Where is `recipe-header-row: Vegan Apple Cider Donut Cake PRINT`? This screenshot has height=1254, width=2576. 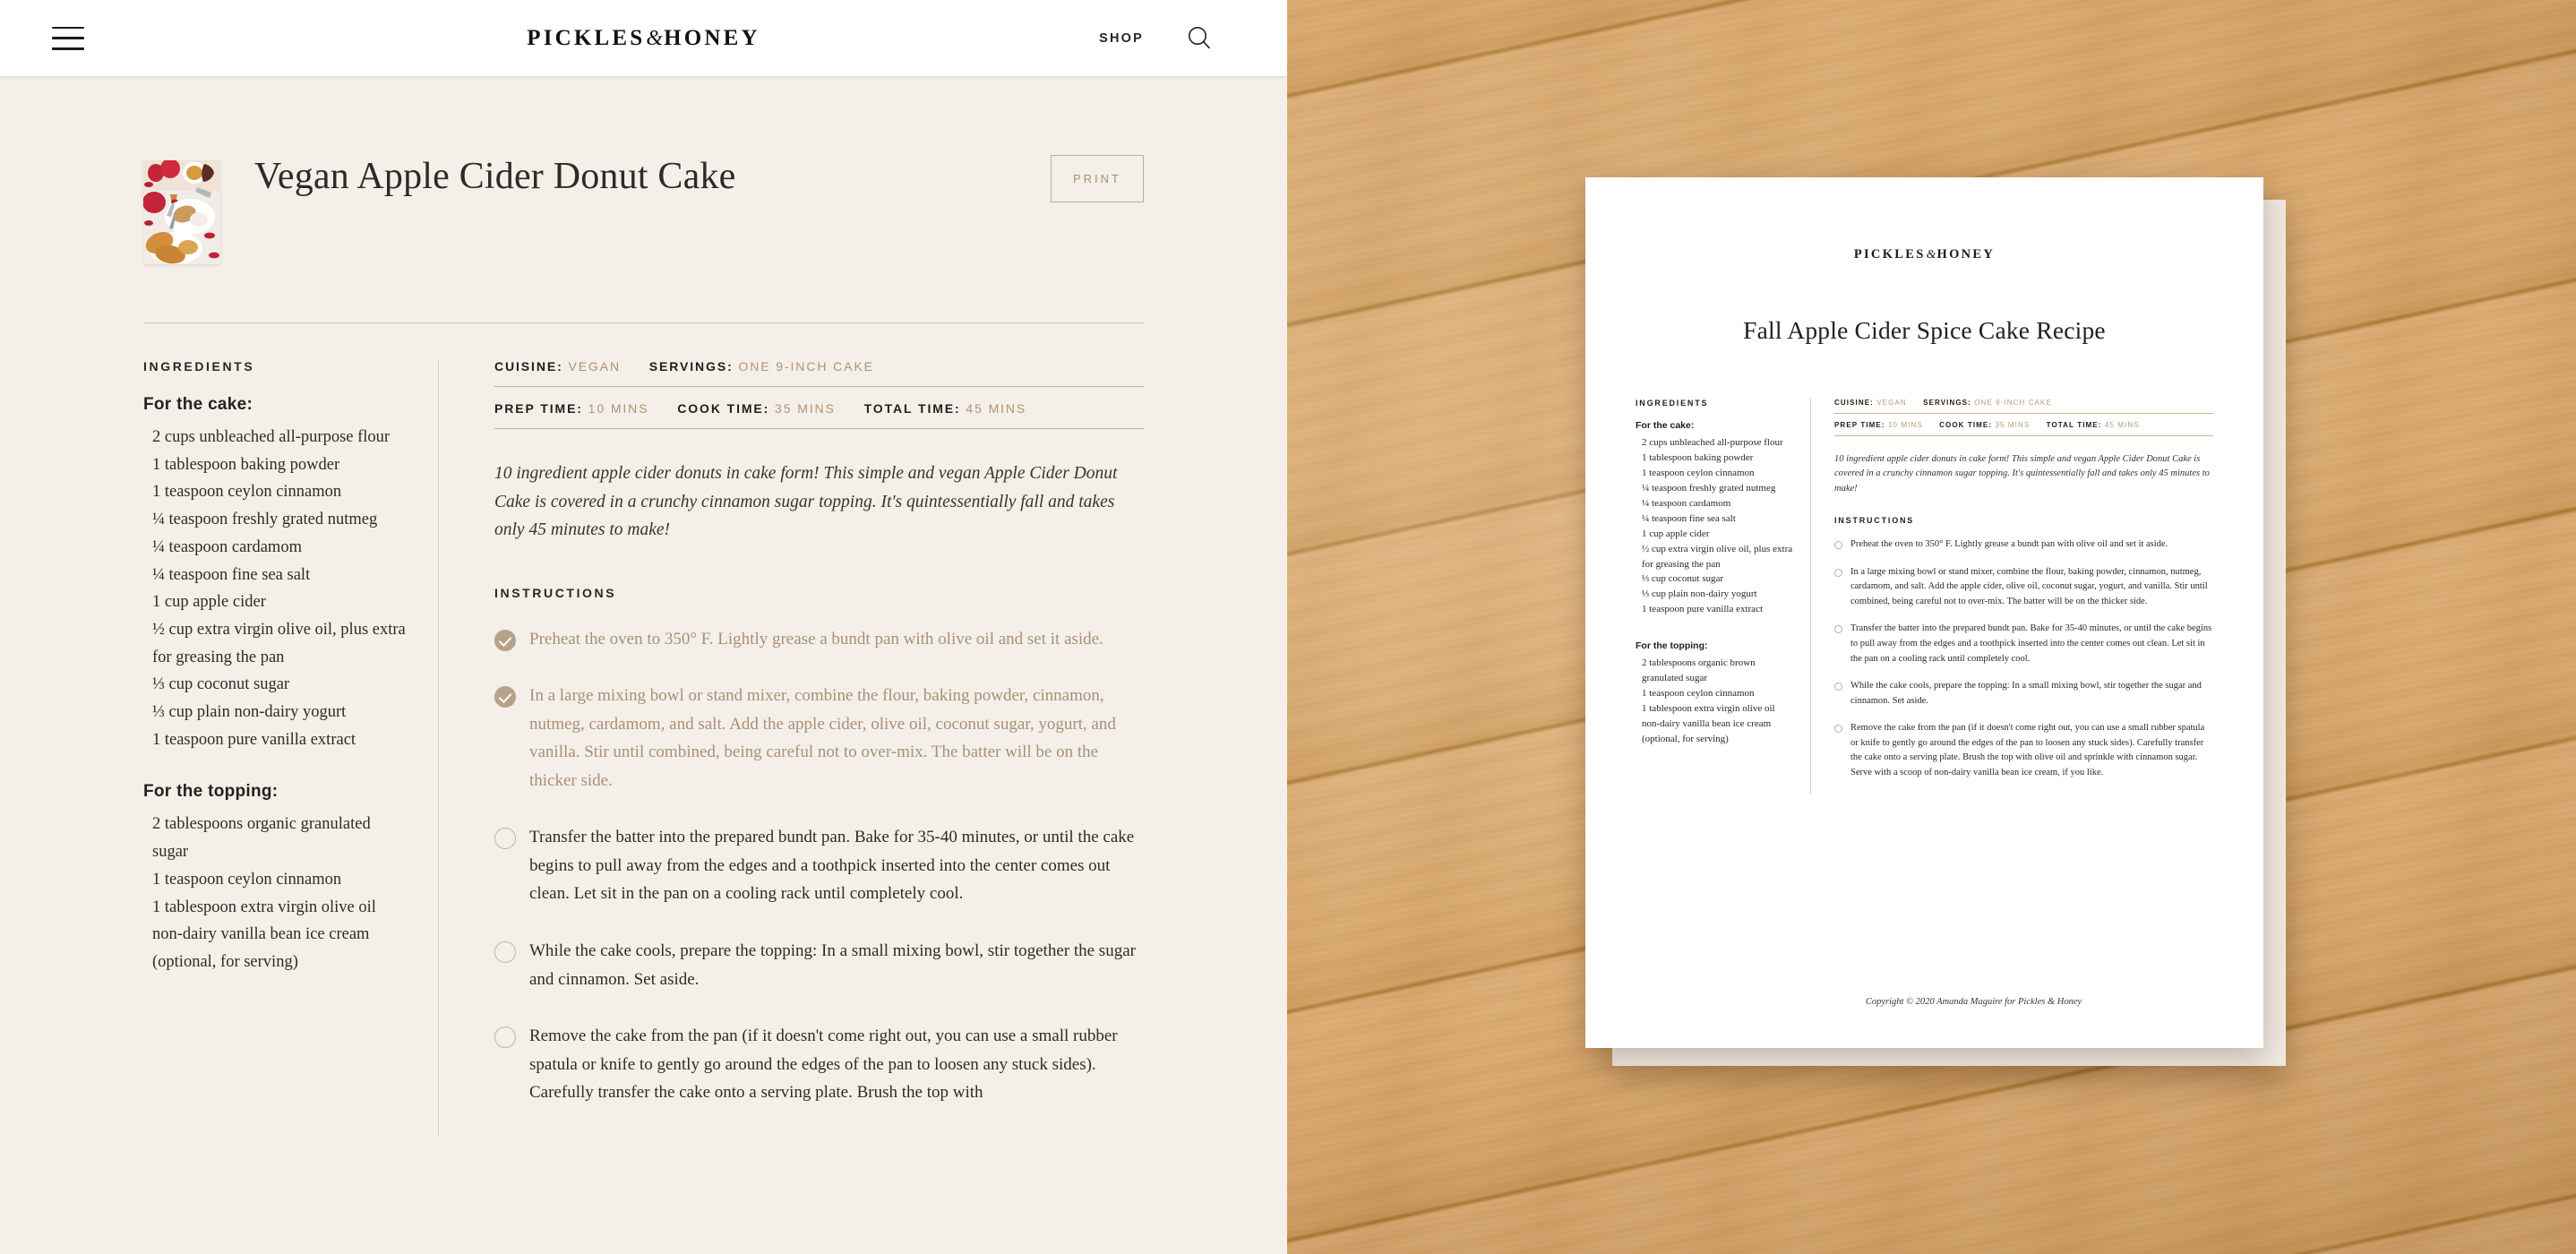 recipe-header-row: Vegan Apple Cider Donut Cake PRINT is located at coordinates (643, 170).